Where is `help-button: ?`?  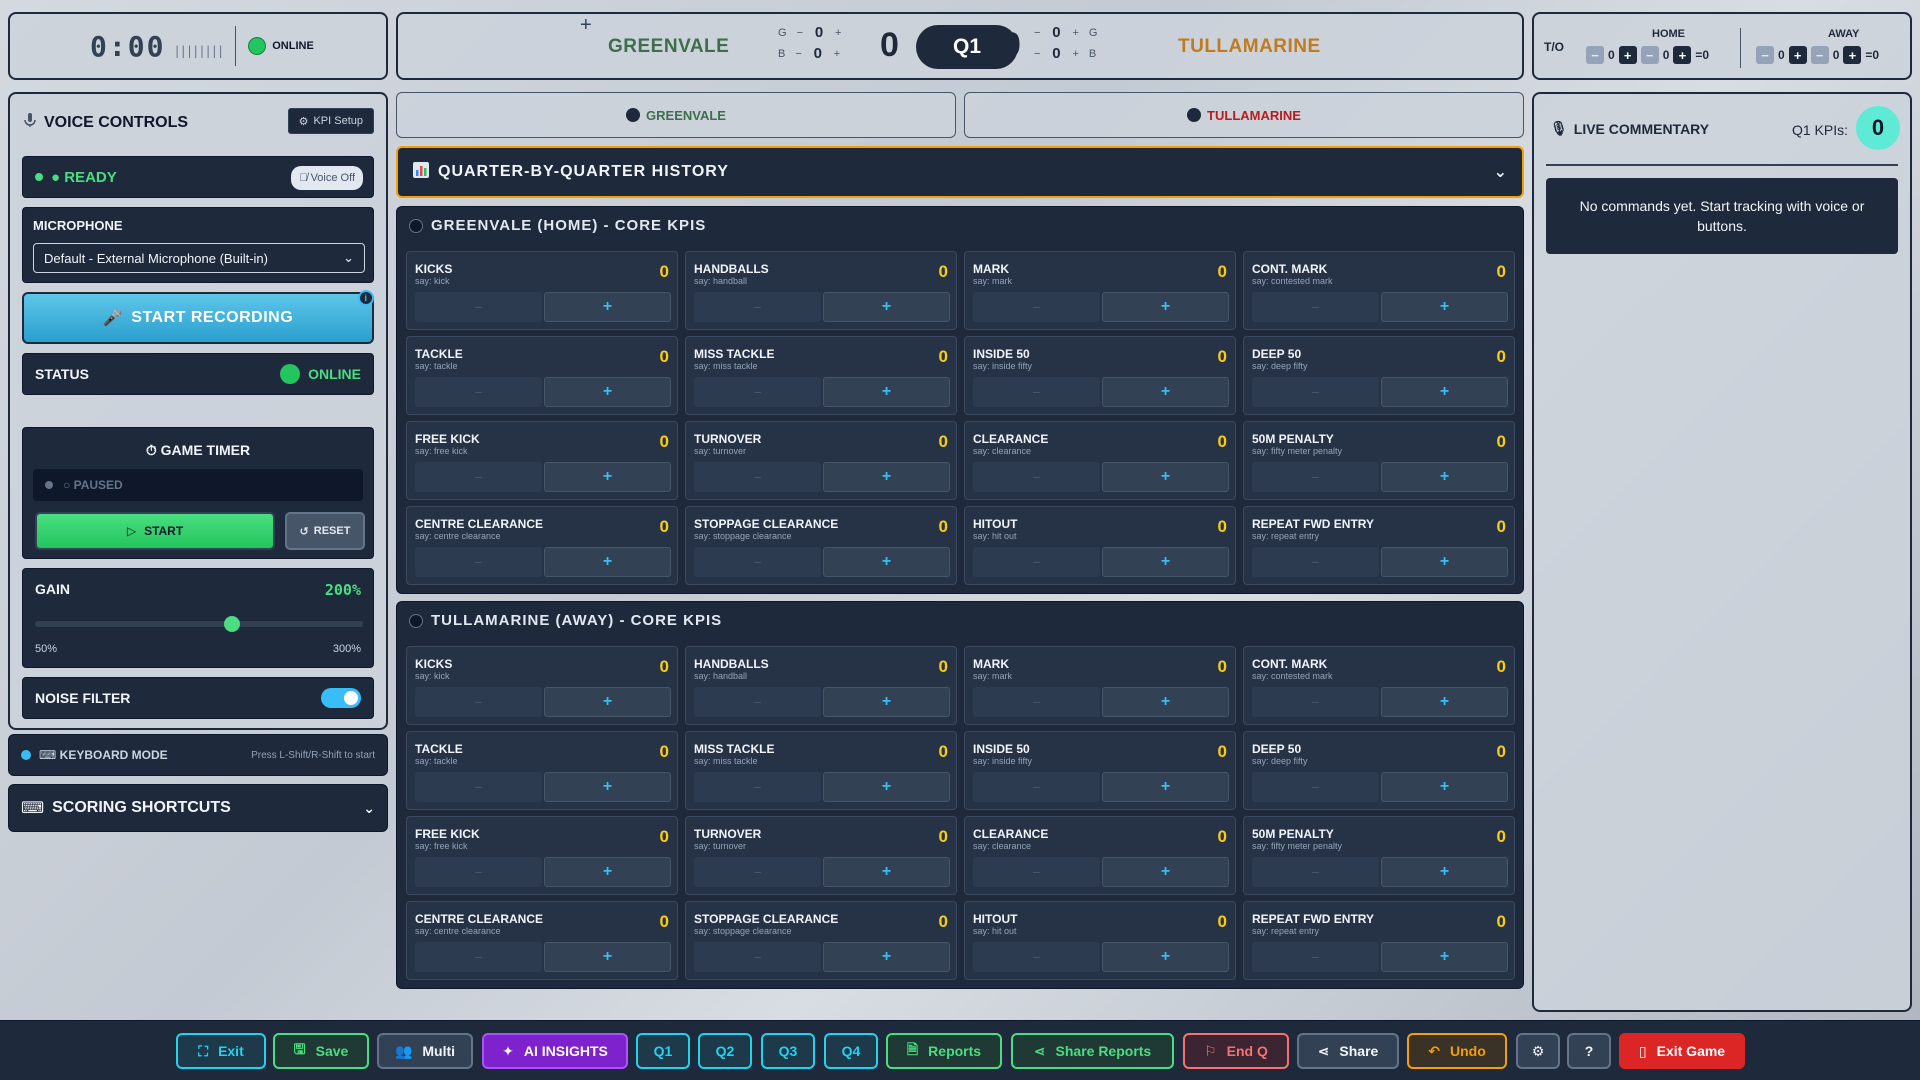 help-button: ? is located at coordinates (1589, 1051).